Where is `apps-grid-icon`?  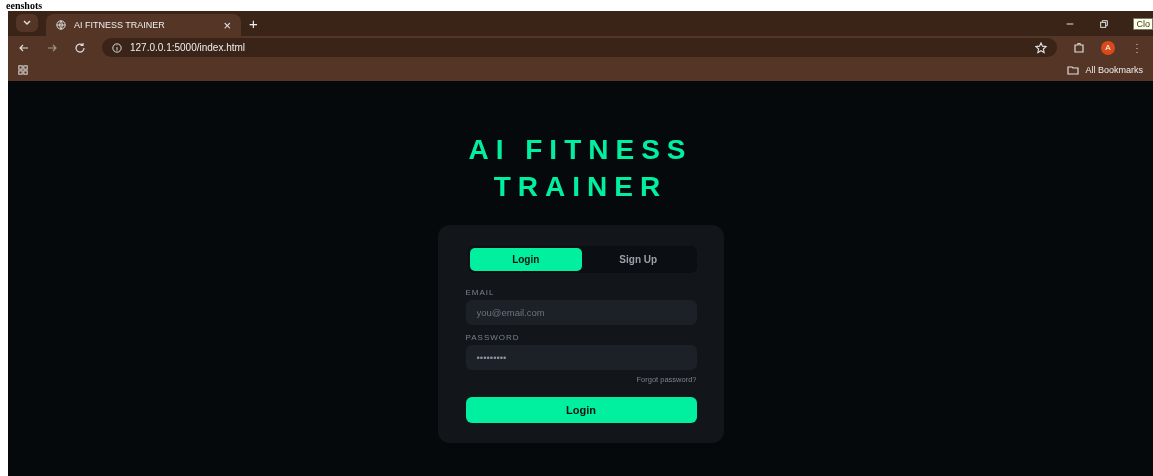 apps-grid-icon is located at coordinates (23, 70).